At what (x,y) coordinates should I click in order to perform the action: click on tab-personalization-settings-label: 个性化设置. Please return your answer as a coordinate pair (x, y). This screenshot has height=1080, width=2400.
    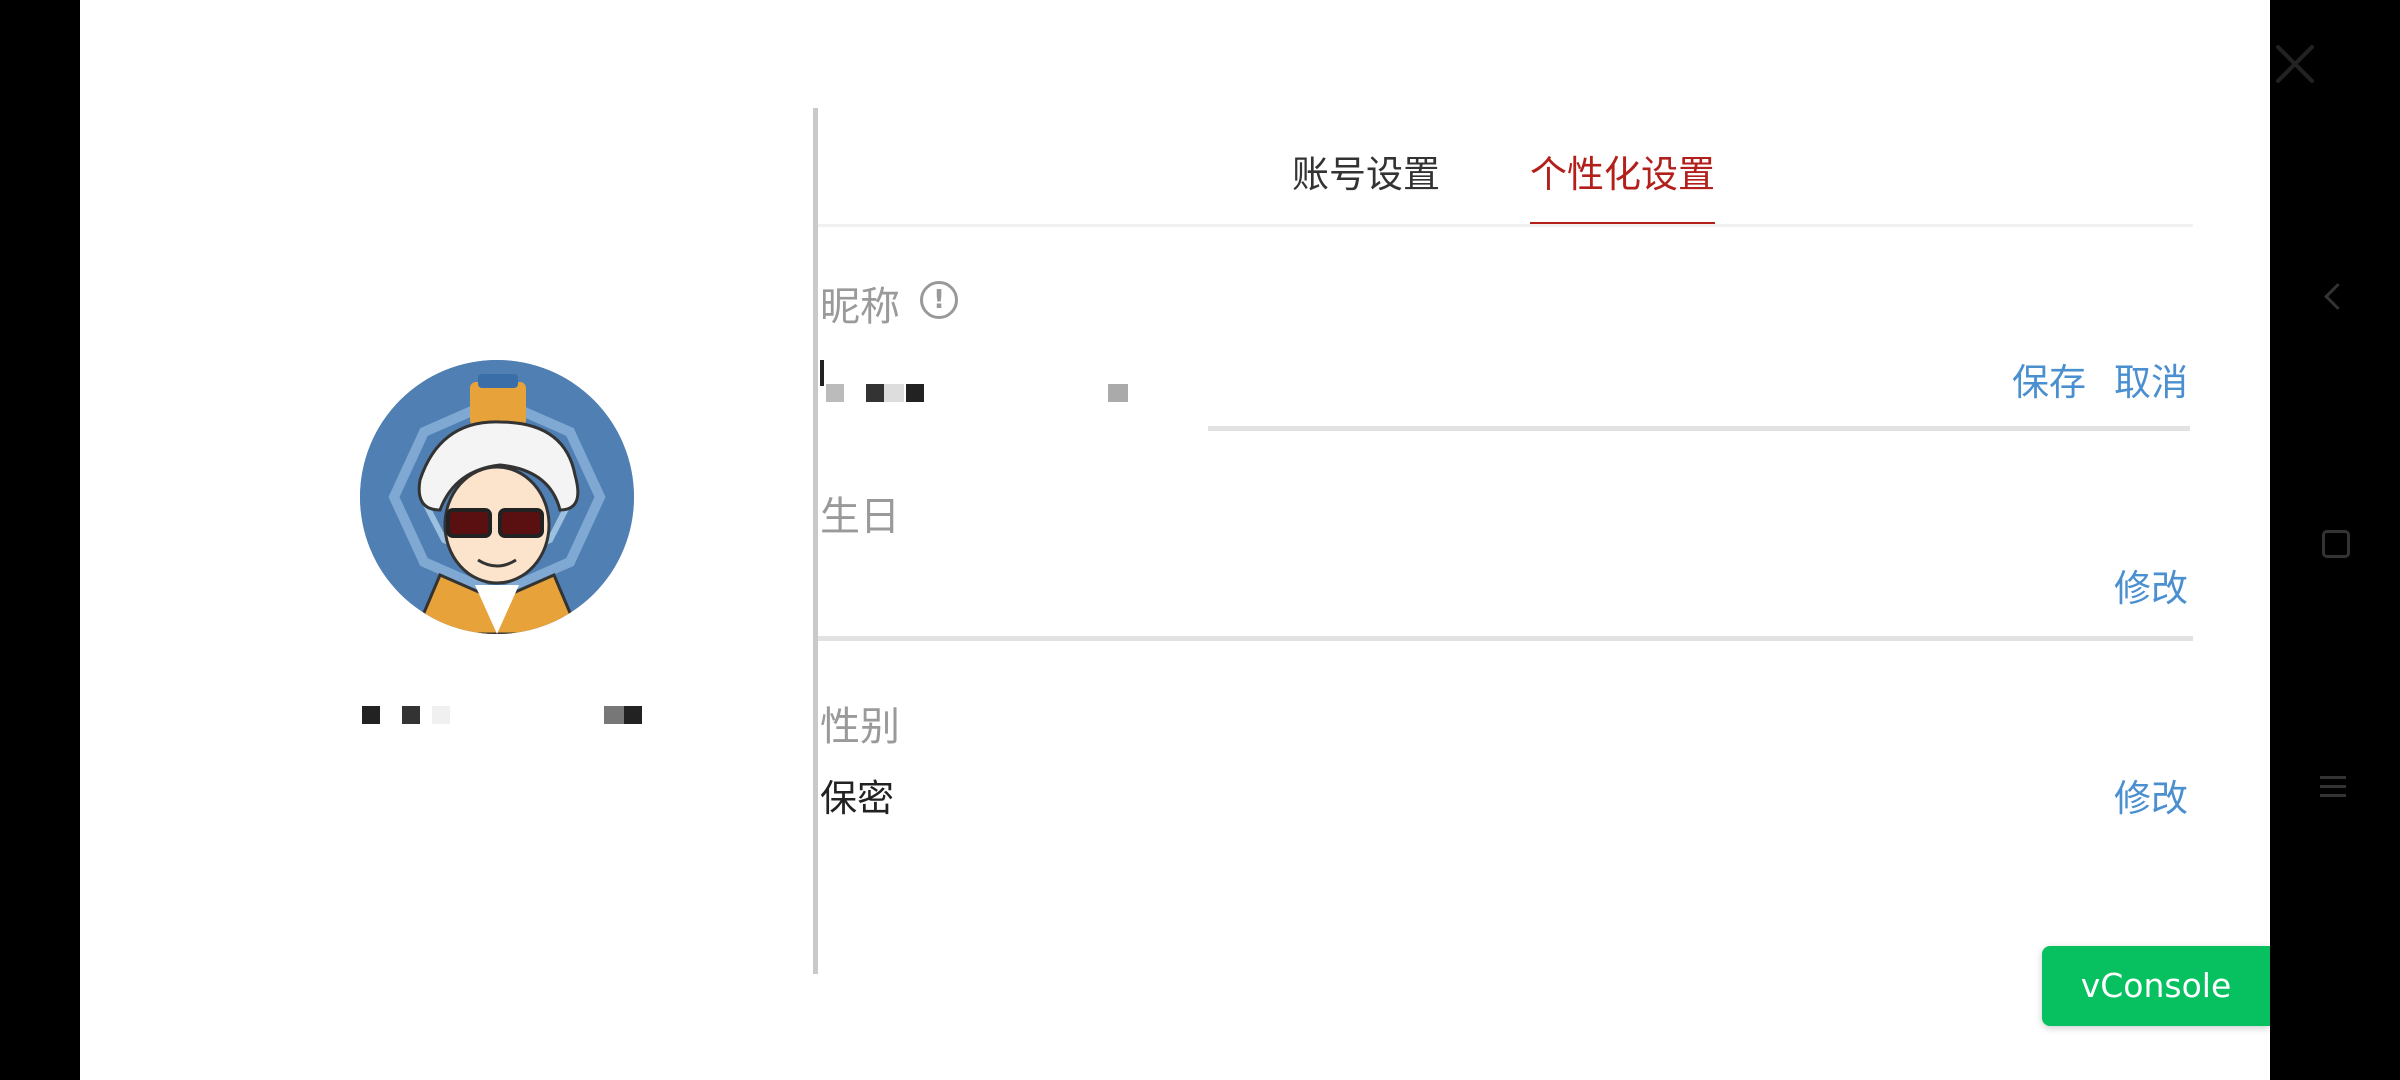
    Looking at the image, I should click on (1622, 174).